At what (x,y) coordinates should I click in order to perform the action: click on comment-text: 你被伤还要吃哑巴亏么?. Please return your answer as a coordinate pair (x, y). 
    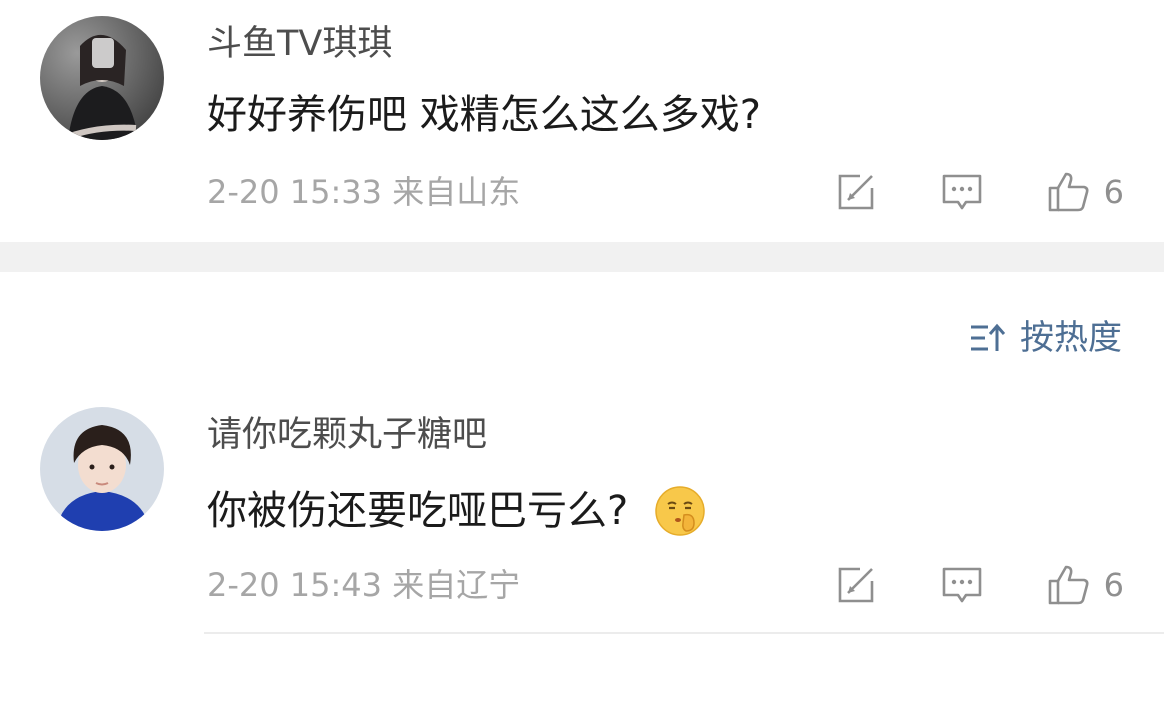
    Looking at the image, I should click on (456, 511).